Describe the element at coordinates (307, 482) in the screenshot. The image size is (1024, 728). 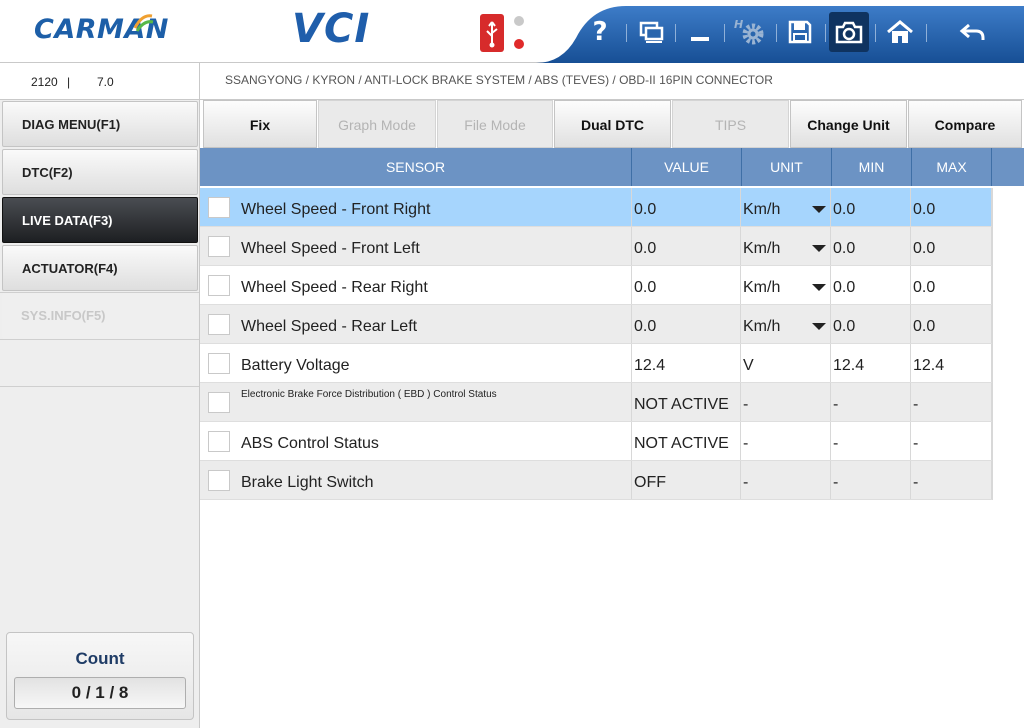
I see `sensor-name: Brake Light Switch` at that location.